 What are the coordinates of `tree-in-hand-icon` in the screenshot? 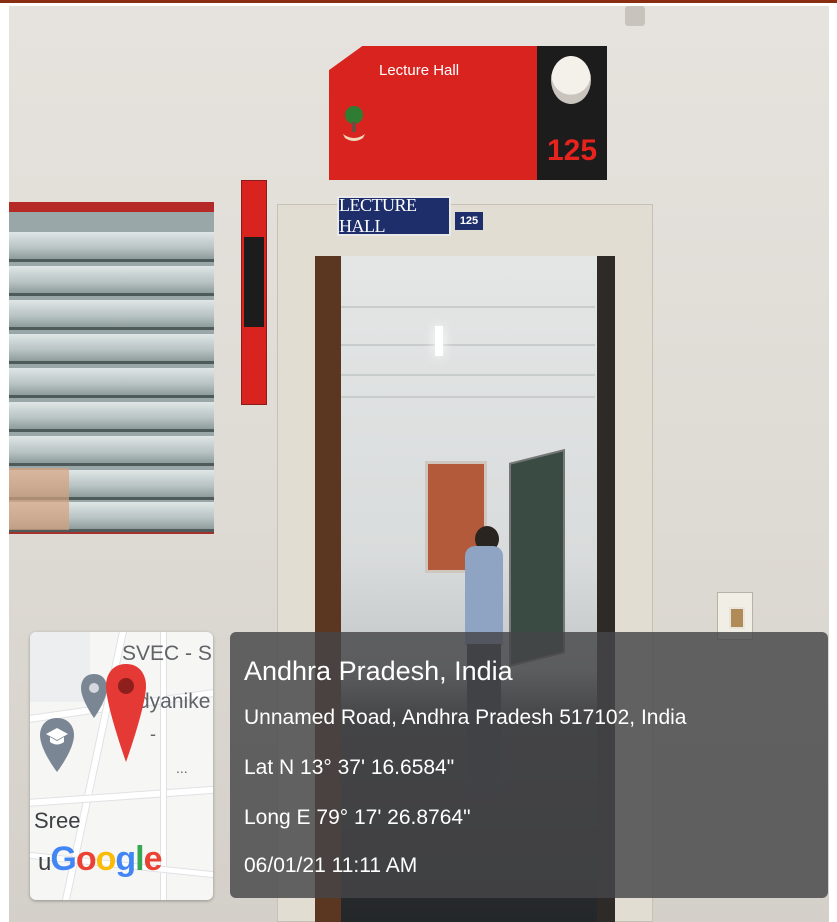 It's located at (354, 123).